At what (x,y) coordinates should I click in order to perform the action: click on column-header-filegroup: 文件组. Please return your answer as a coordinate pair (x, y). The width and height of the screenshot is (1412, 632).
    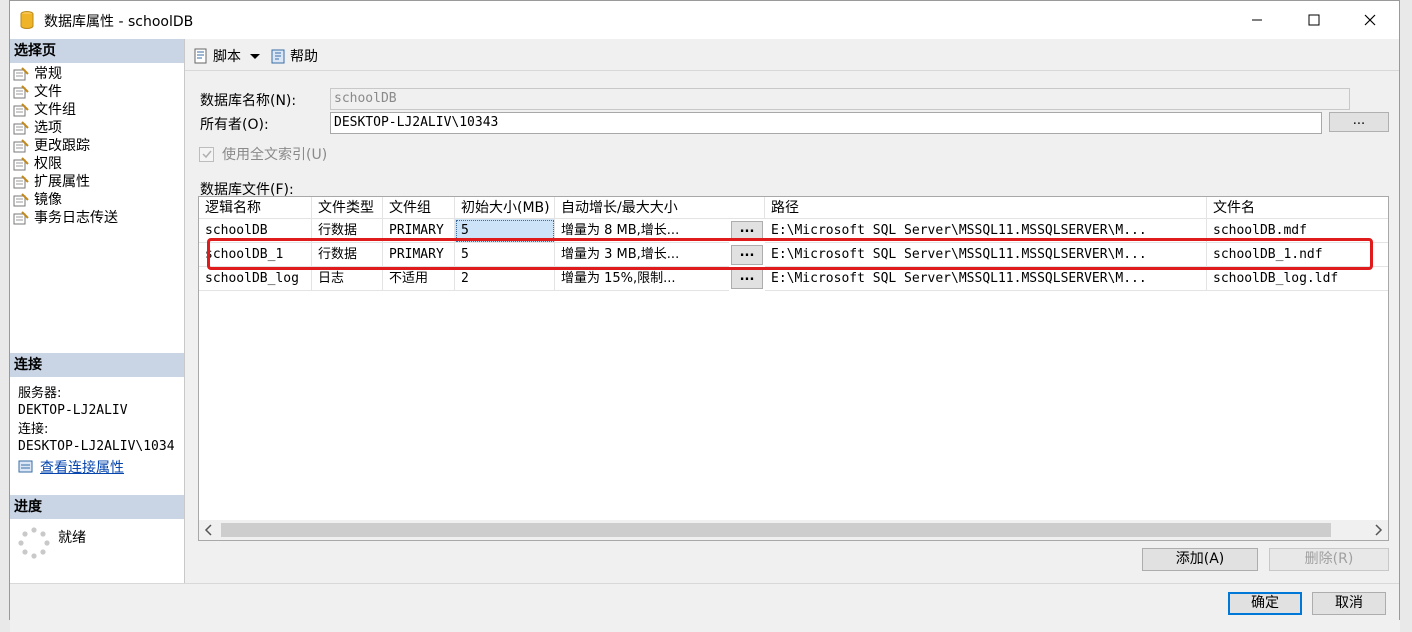
    Looking at the image, I should click on (419, 208).